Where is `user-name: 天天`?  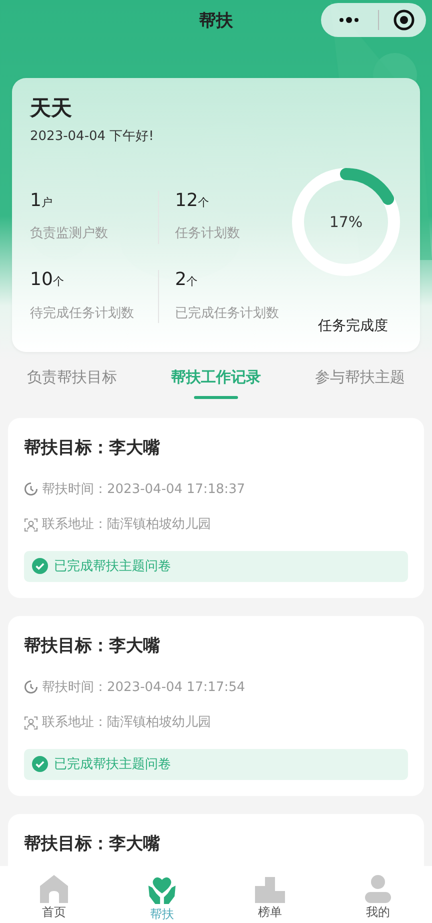
user-name: 天天 is located at coordinates (51, 109).